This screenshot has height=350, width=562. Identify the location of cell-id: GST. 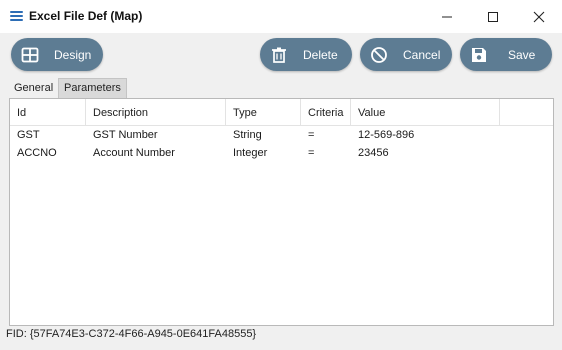
(48, 135).